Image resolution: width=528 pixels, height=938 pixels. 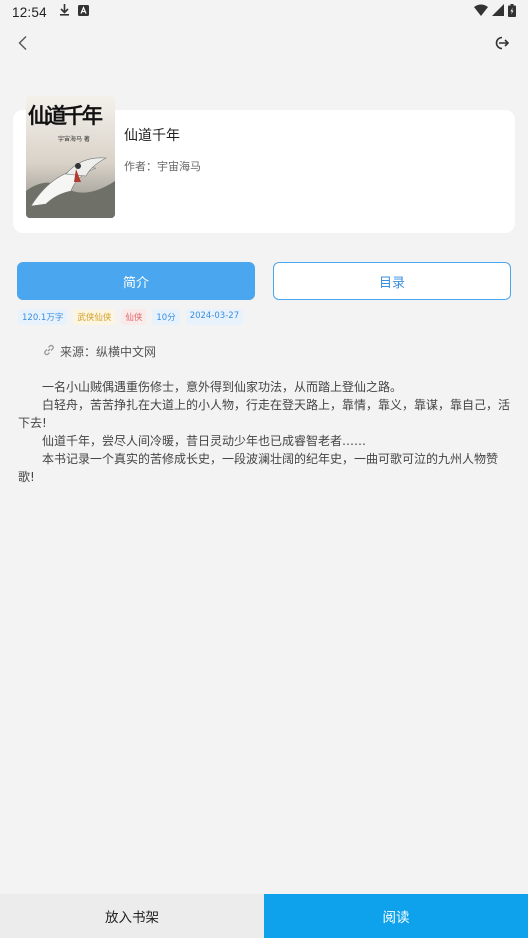 What do you see at coordinates (29, 12) in the screenshot?
I see `status-time: 12:54` at bounding box center [29, 12].